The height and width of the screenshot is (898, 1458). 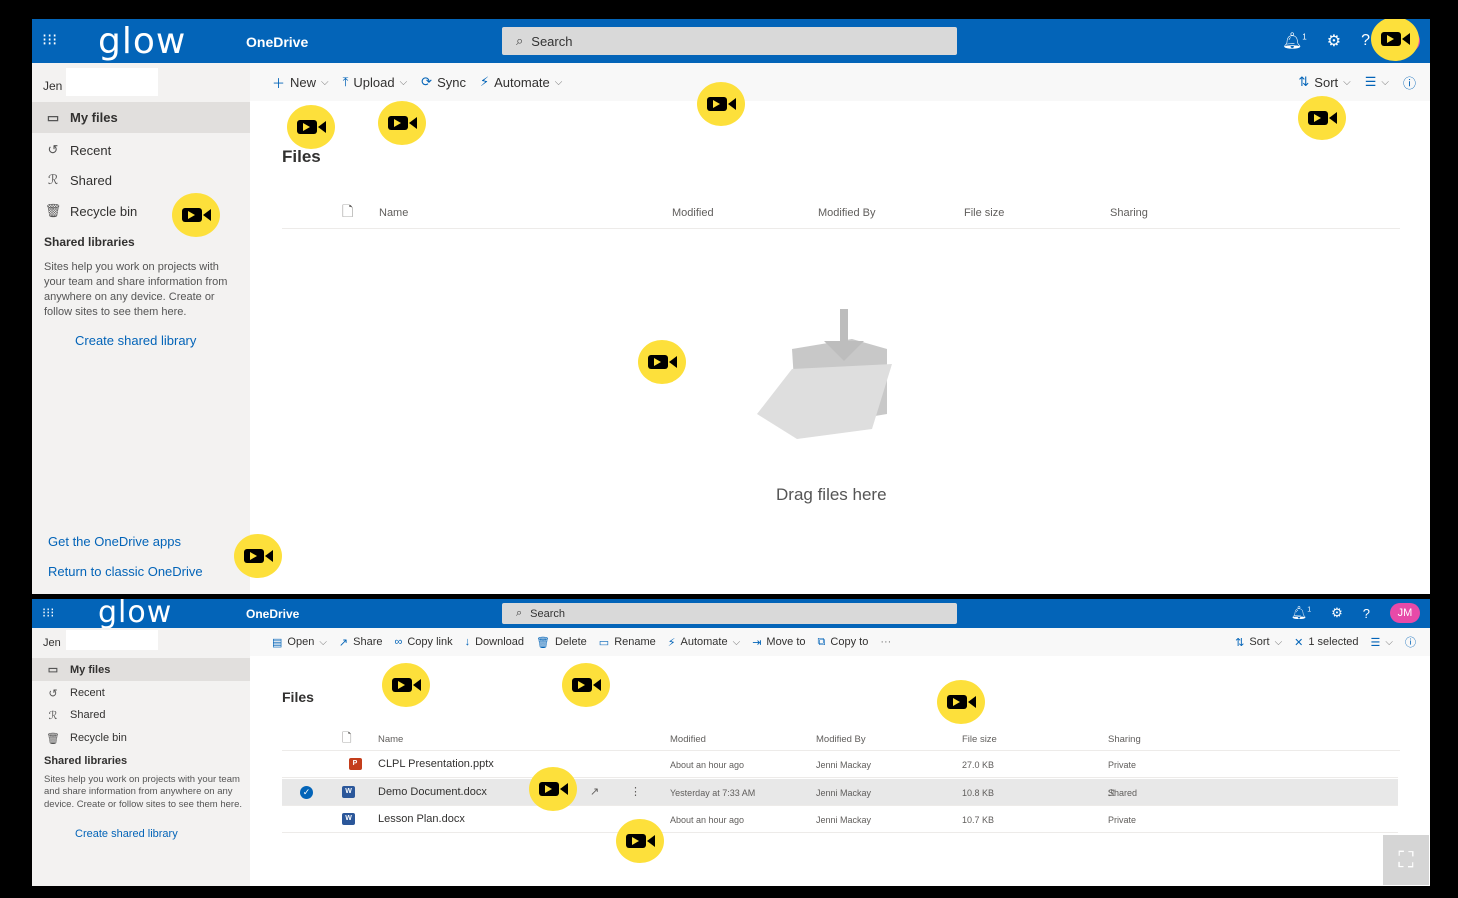 What do you see at coordinates (300, 82) in the screenshot?
I see `new-button: ＋ New ⌵` at bounding box center [300, 82].